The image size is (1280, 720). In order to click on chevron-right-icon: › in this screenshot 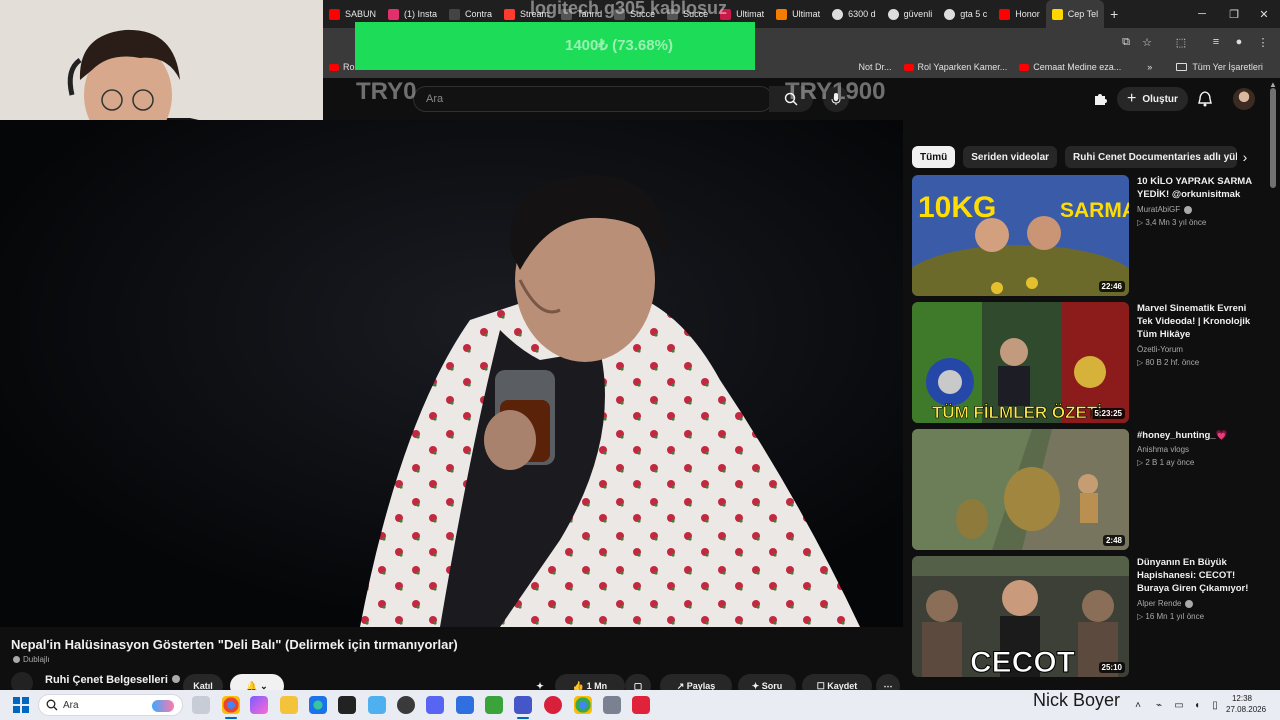, I will do `click(1245, 157)`.